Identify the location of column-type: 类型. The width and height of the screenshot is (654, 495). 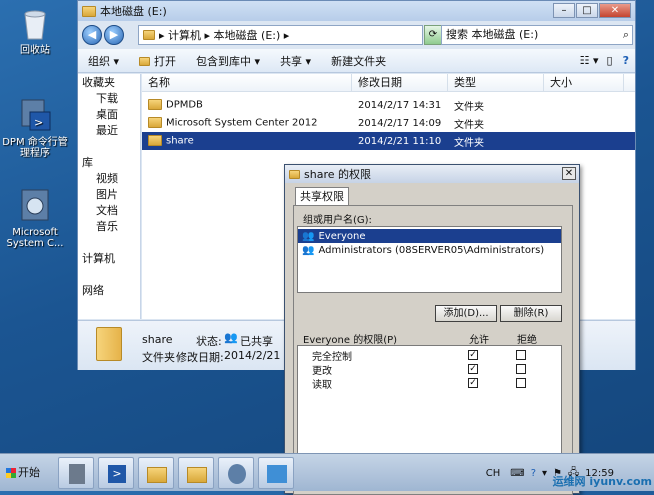
(496, 82).